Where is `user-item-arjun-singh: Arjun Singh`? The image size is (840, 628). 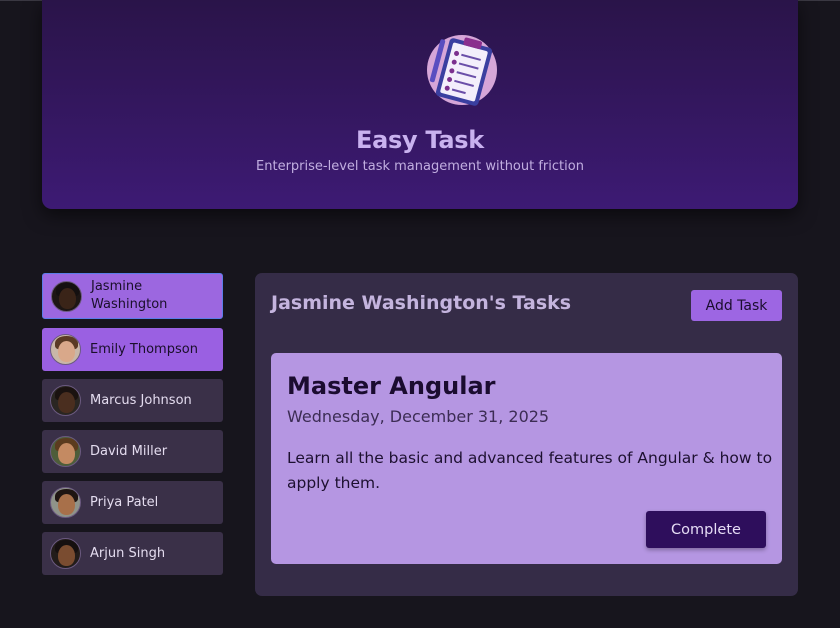 user-item-arjun-singh: Arjun Singh is located at coordinates (132, 553).